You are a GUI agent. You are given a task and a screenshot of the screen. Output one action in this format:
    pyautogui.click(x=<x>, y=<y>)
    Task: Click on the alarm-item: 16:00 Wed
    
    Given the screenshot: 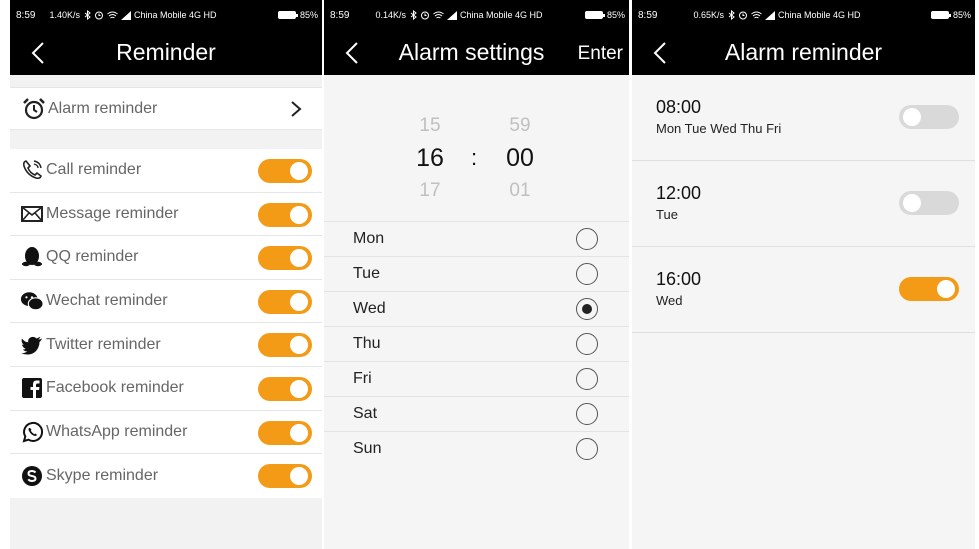 What is the action you would take?
    pyautogui.click(x=803, y=290)
    